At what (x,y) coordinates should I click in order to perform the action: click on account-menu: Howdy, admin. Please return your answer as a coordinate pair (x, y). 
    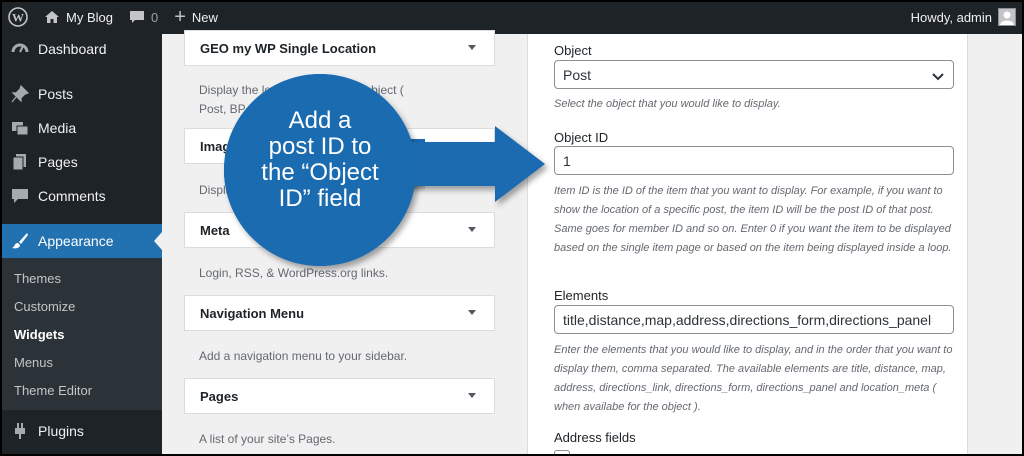
    Looking at the image, I should click on (963, 17).